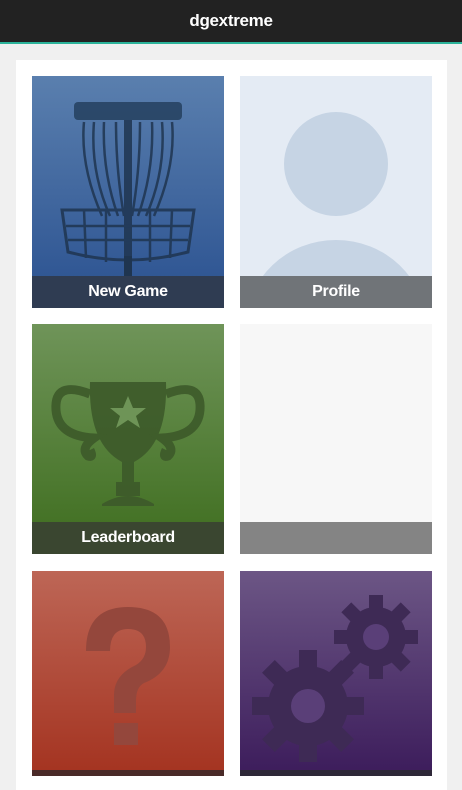  What do you see at coordinates (336, 439) in the screenshot?
I see `blank-tile` at bounding box center [336, 439].